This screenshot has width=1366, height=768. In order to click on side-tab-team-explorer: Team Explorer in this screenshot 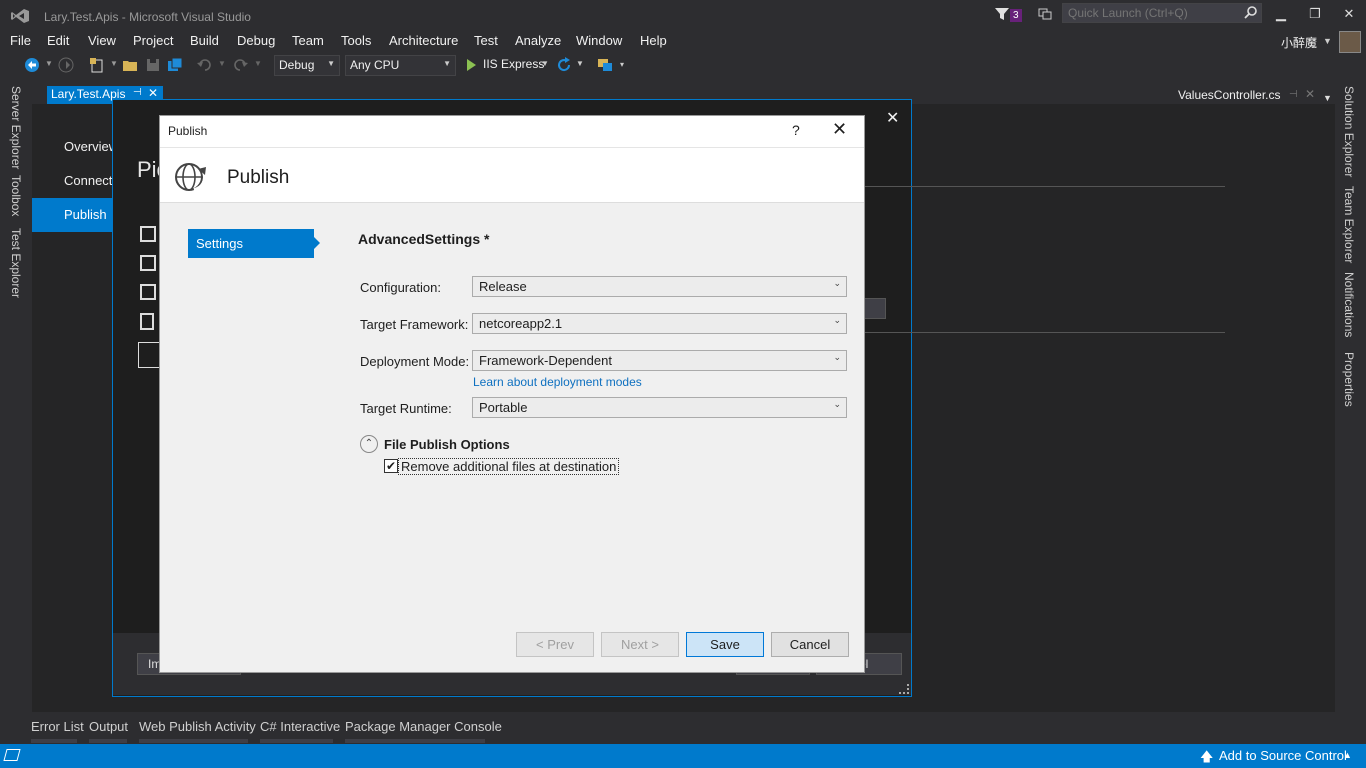, I will do `click(1349, 224)`.